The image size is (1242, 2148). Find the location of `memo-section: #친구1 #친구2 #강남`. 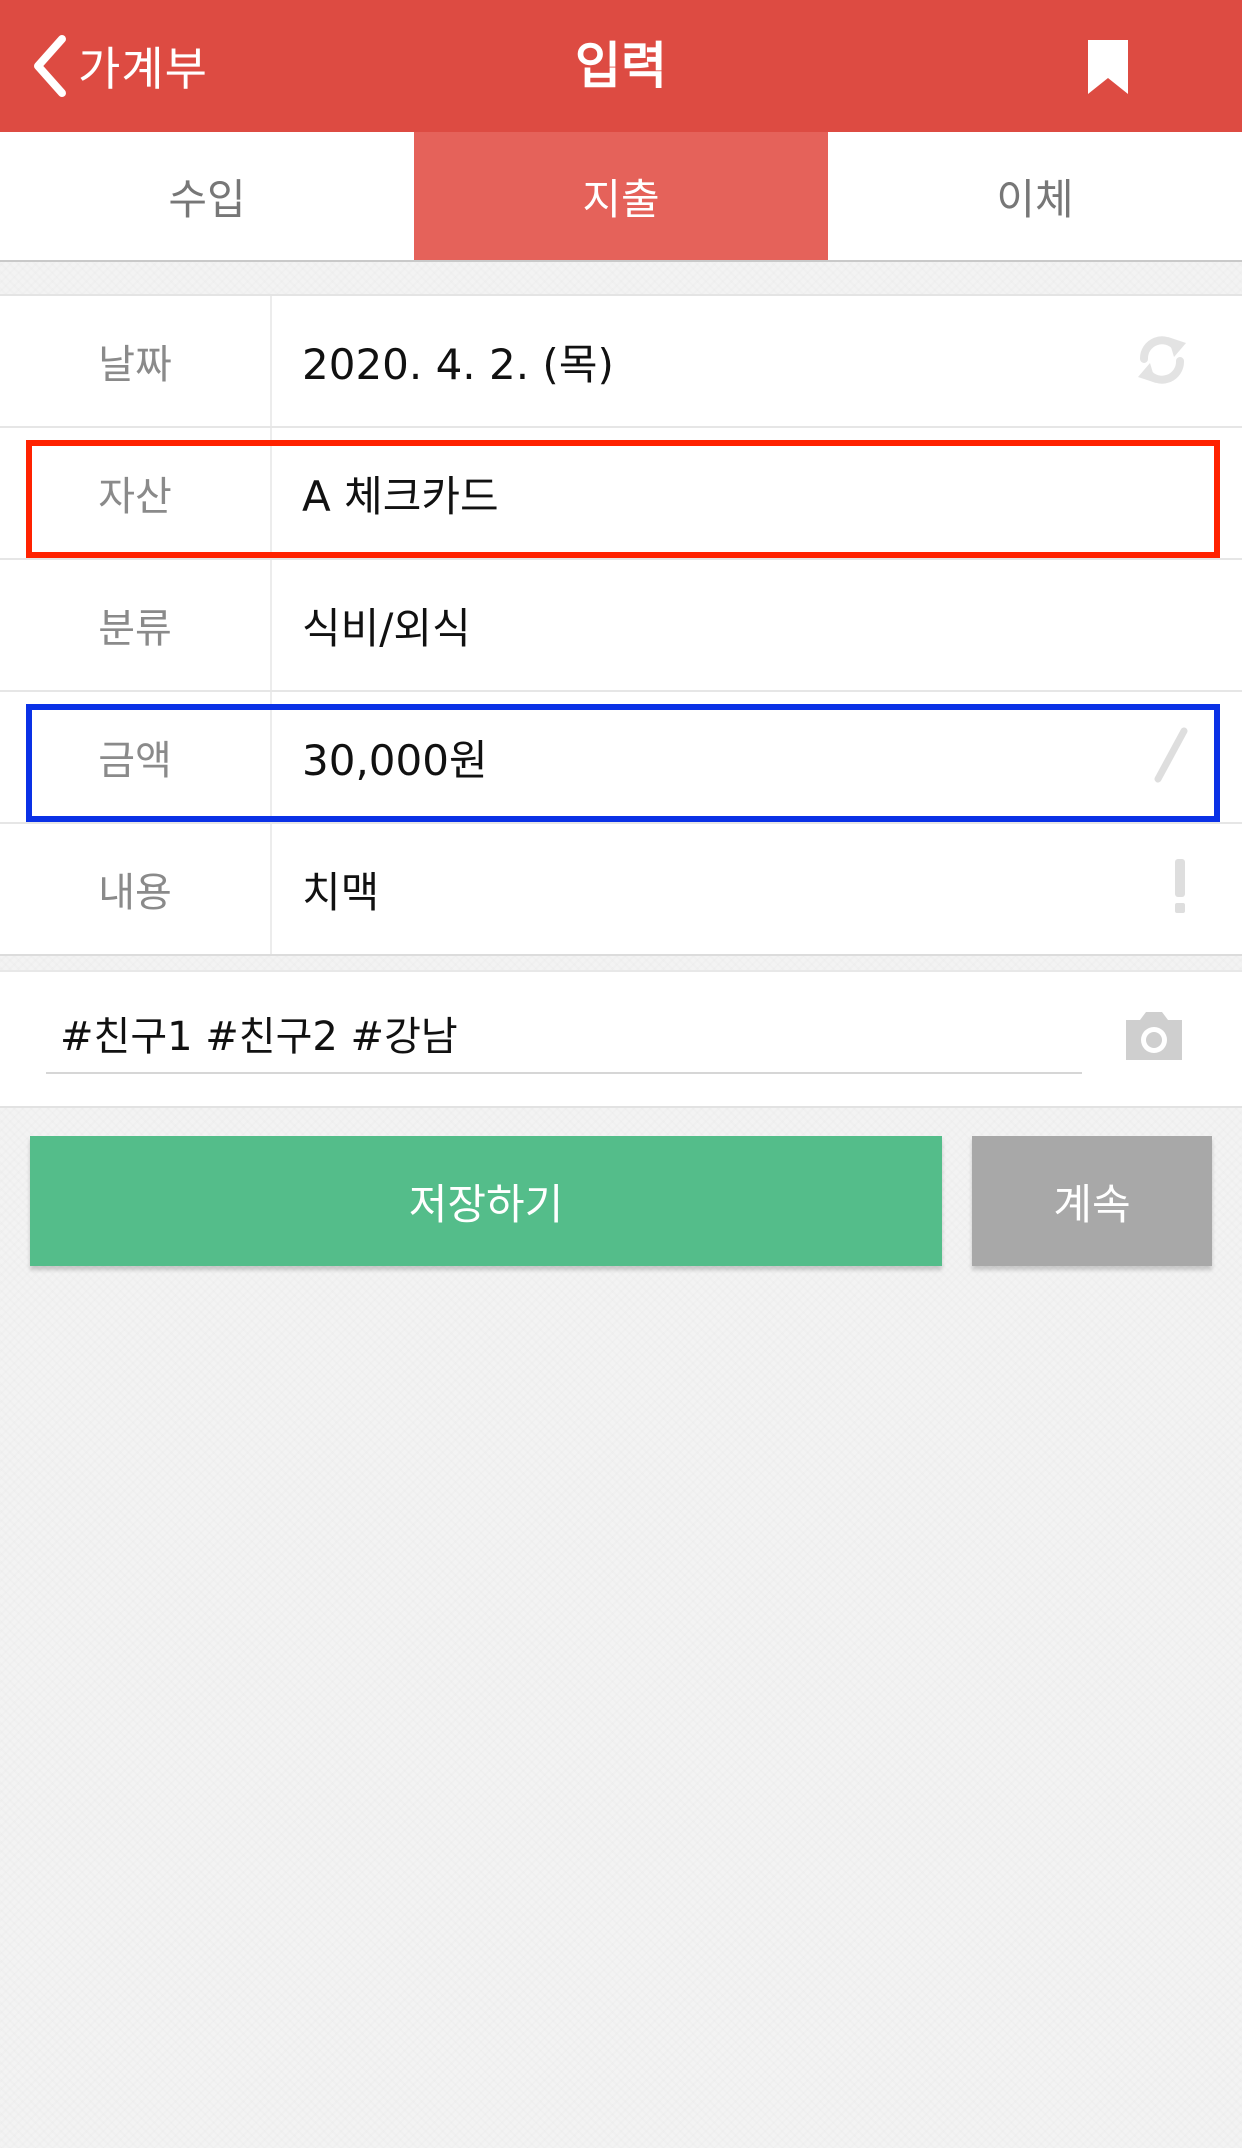

memo-section: #친구1 #친구2 #강남 is located at coordinates (621, 1039).